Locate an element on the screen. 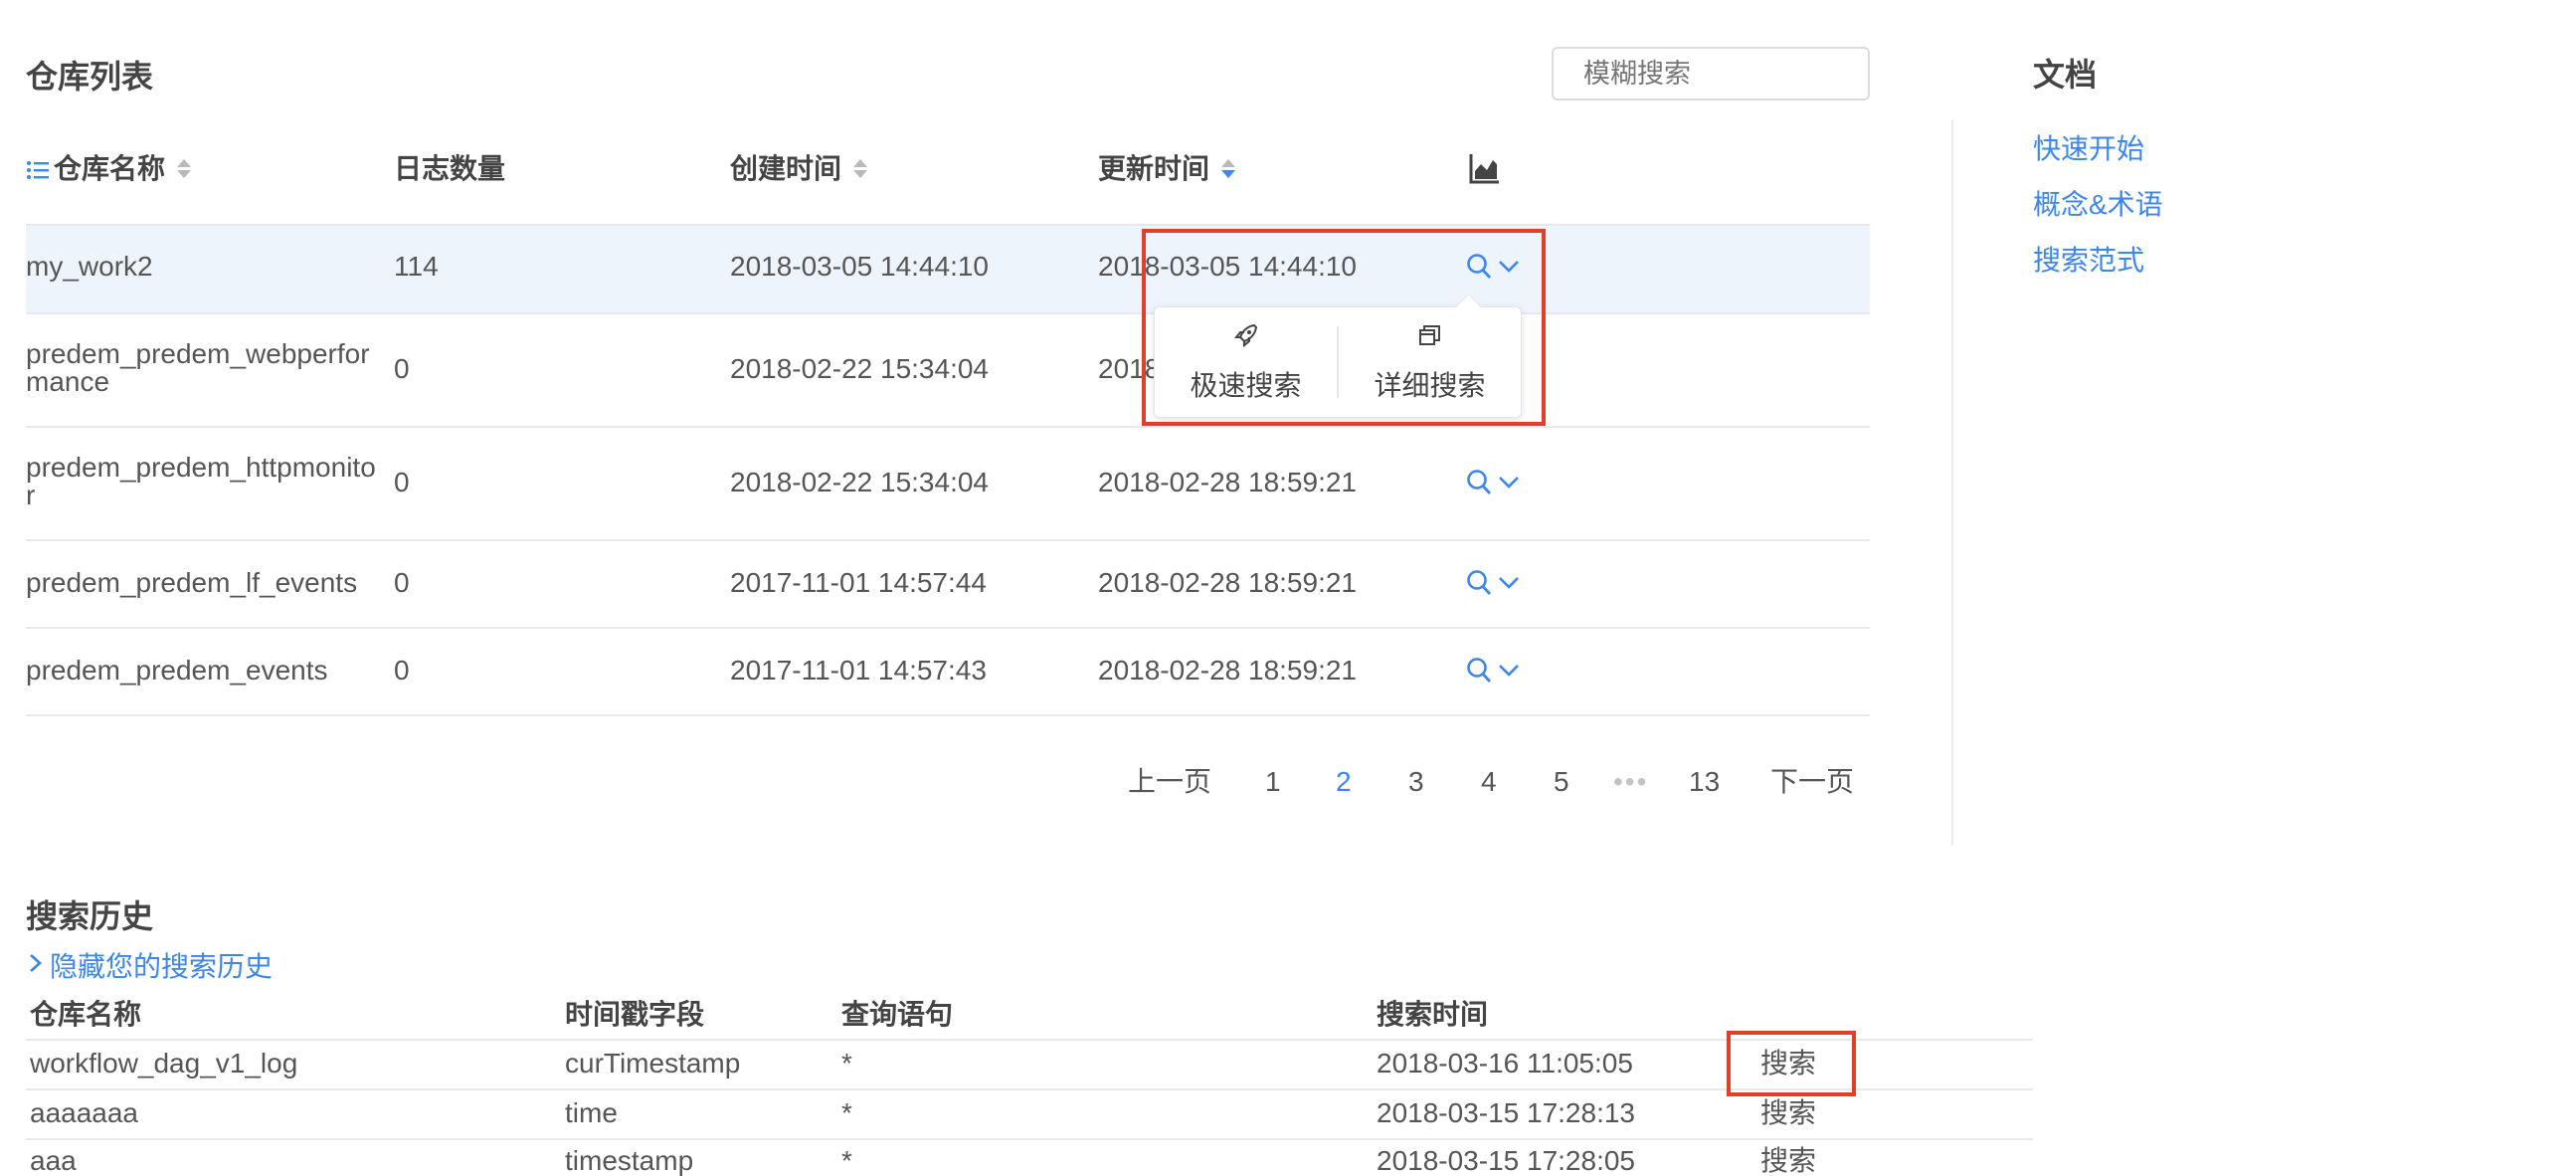 This screenshot has height=1176, width=2576. pagination-page: 3 is located at coordinates (1416, 782).